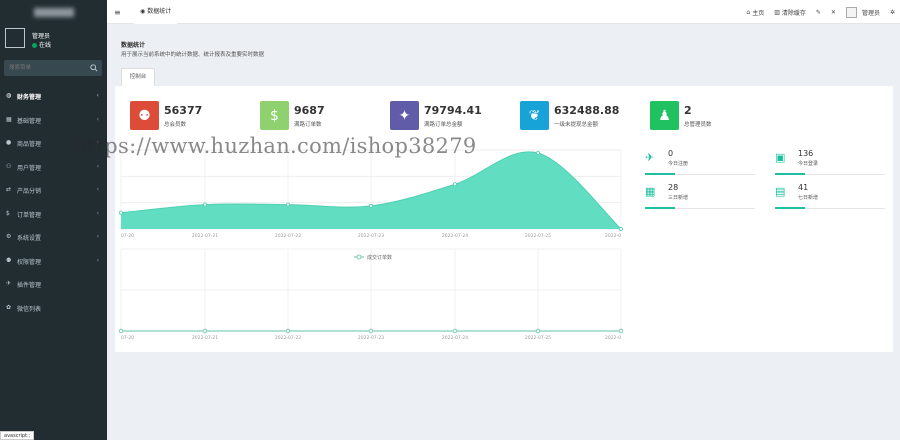  I want to click on watermark-text: https://www.huzhan.com/ishop38279, so click(275, 146).